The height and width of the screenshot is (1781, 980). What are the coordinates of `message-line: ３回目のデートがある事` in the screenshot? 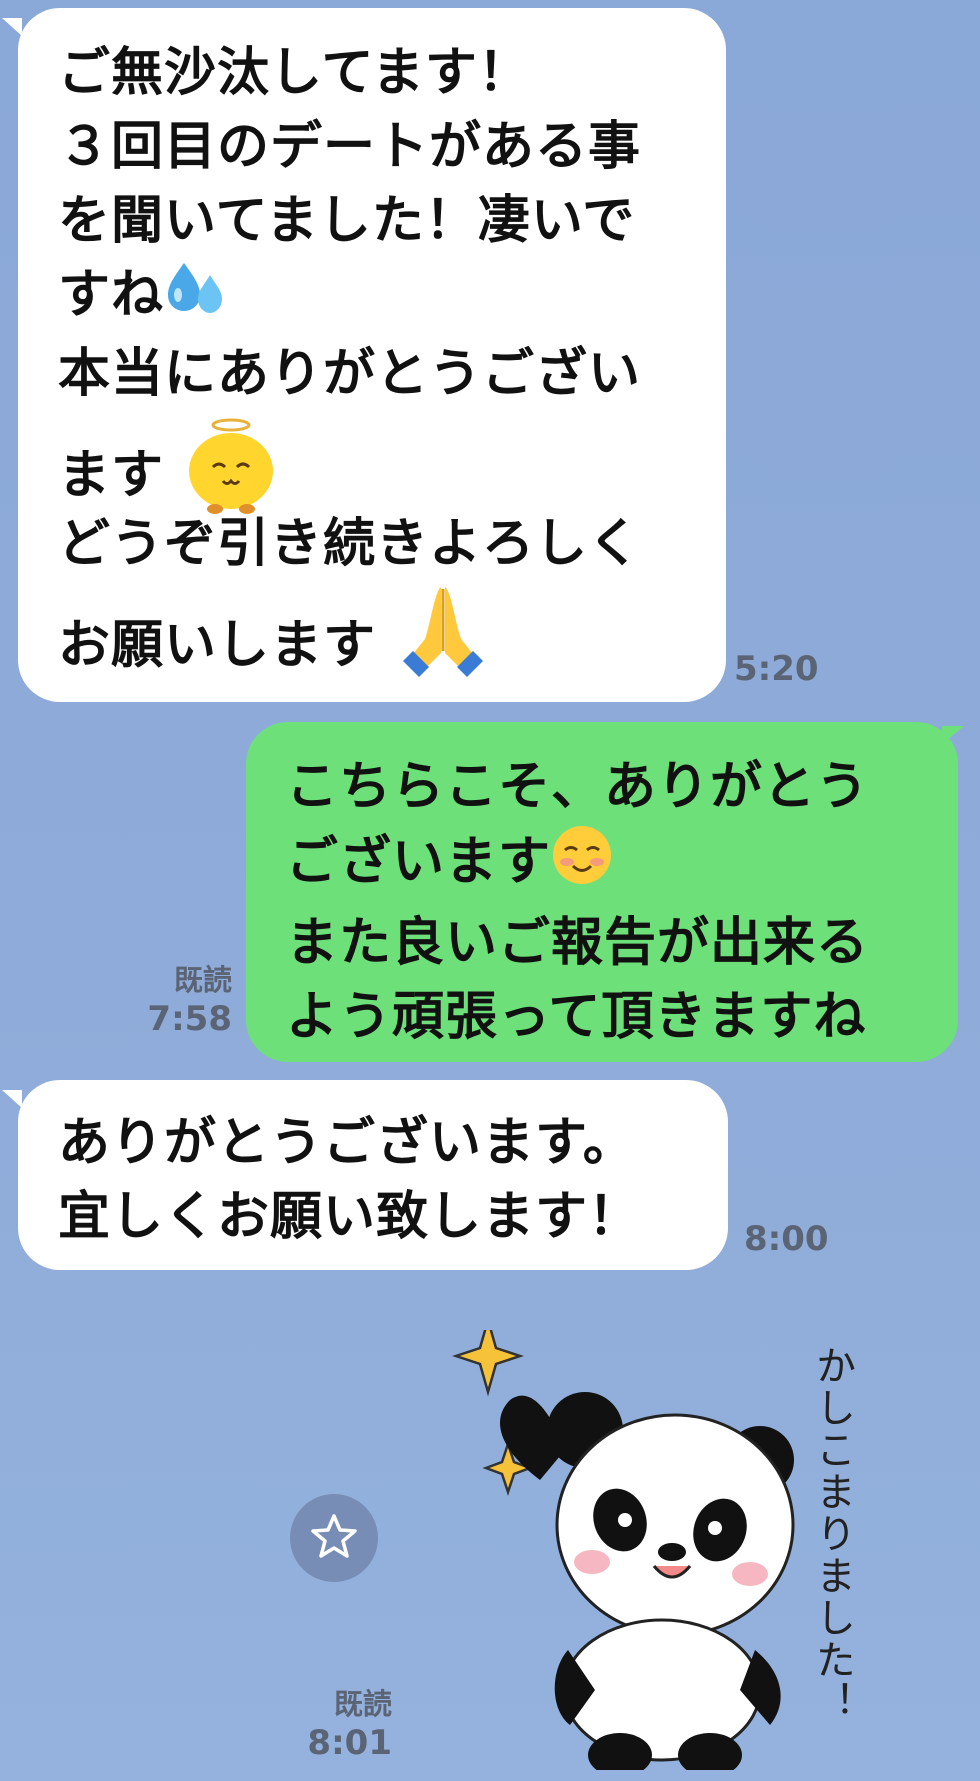 It's located at (350, 147).